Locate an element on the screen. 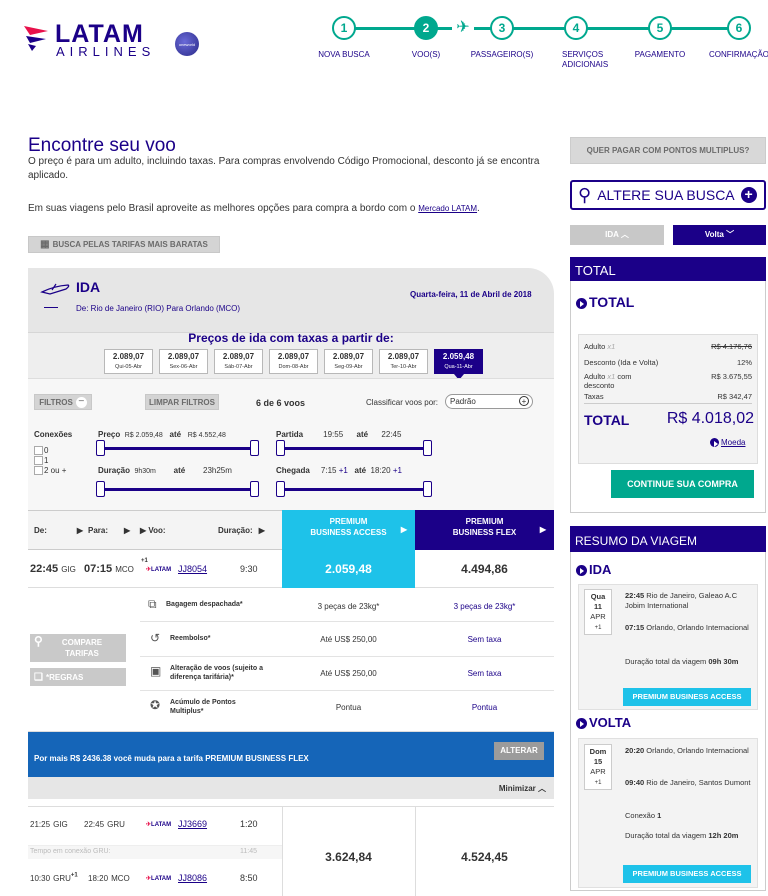 The width and height of the screenshot is (768, 896). mercado-latam-link: Mercado LATAM is located at coordinates (447, 208).